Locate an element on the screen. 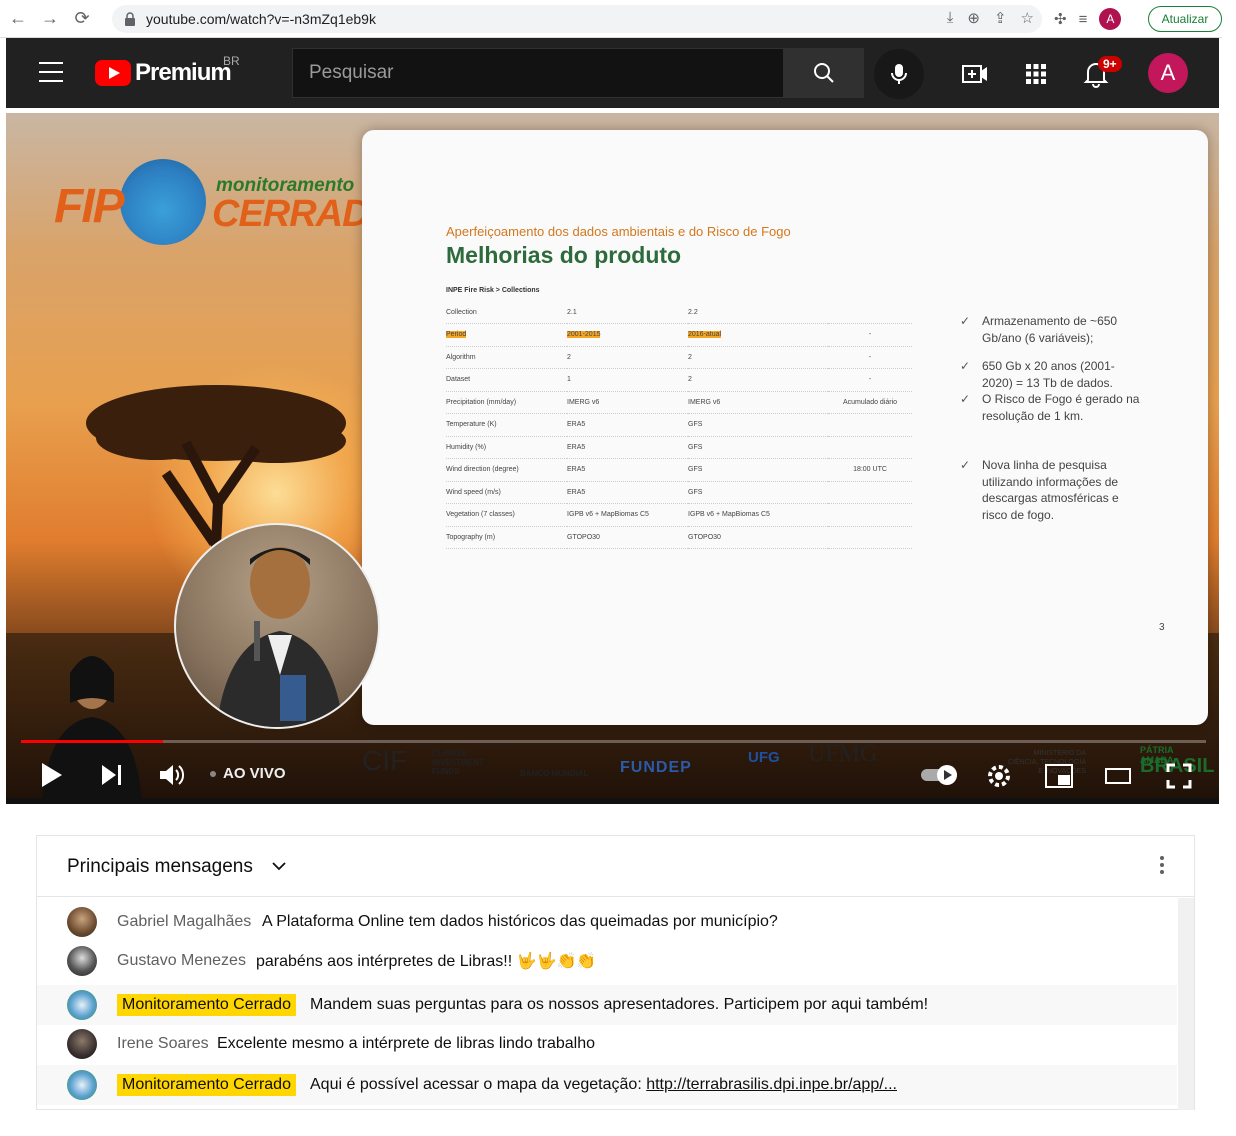 This screenshot has width=1236, height=1136. back-icon: ← is located at coordinates (18, 19).